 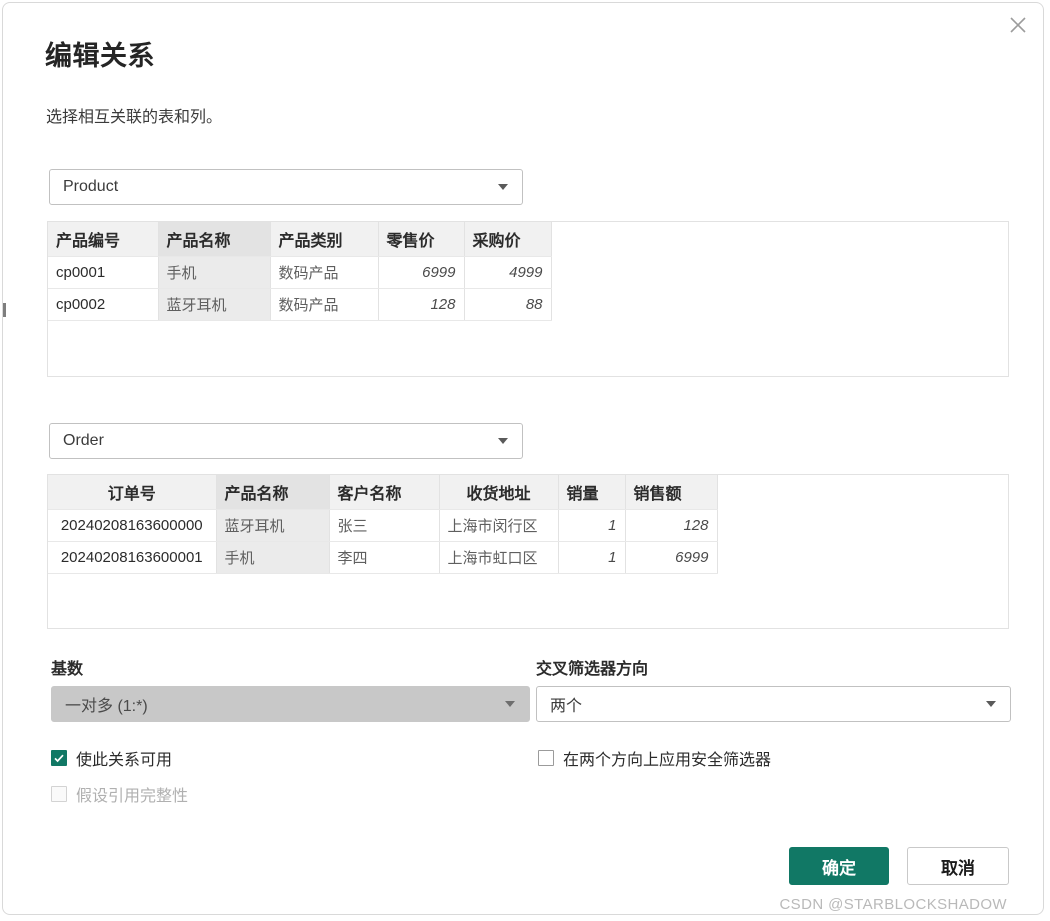 I want to click on dialog-edge-marker, so click(x=4, y=310).